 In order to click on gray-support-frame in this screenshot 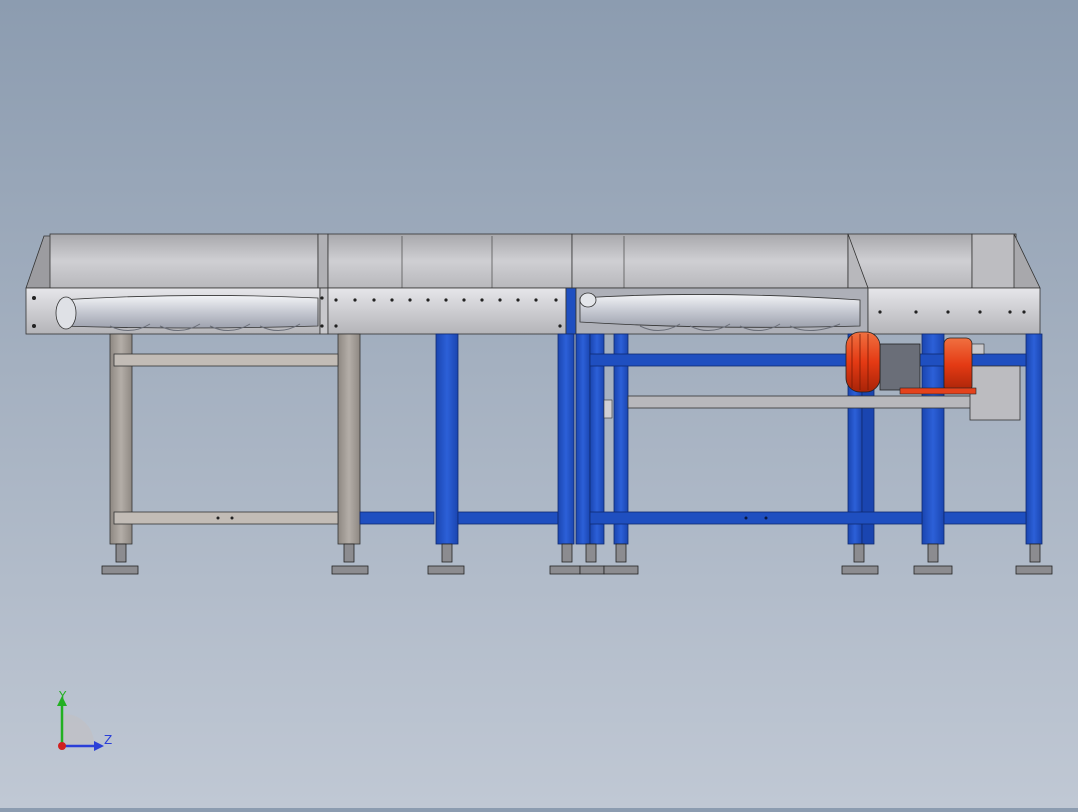, I will do `click(235, 439)`.